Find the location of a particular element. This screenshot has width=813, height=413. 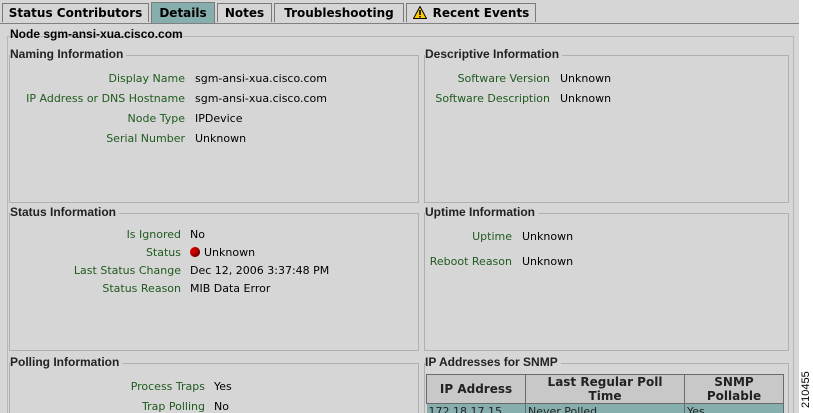

reboot-reason-label: Reboot Reason is located at coordinates (470, 261).